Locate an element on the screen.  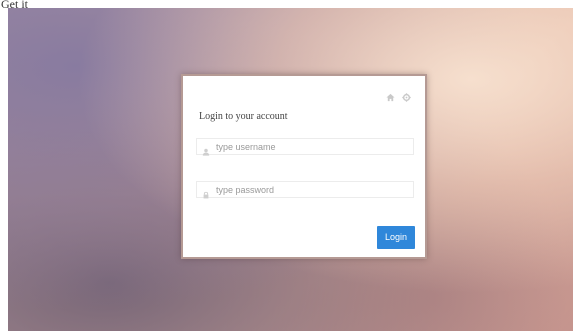
password-input is located at coordinates (311, 189).